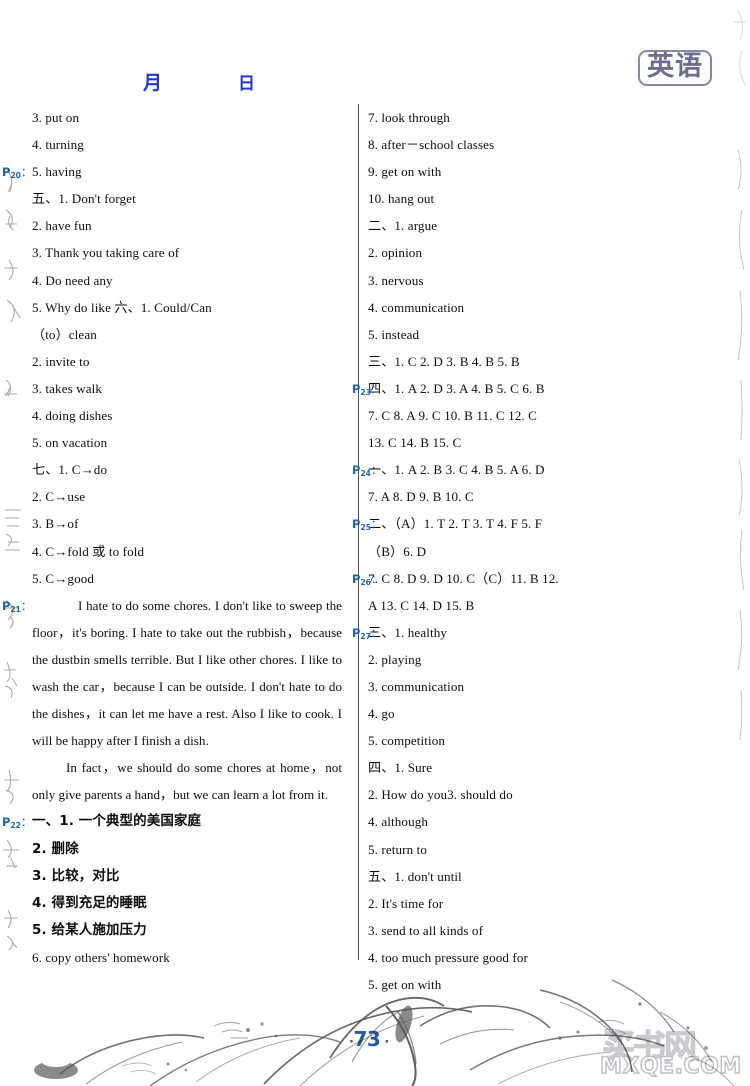  Describe the element at coordinates (403, 226) in the screenshot. I see `answer-line-text: 二、1. argue` at that location.